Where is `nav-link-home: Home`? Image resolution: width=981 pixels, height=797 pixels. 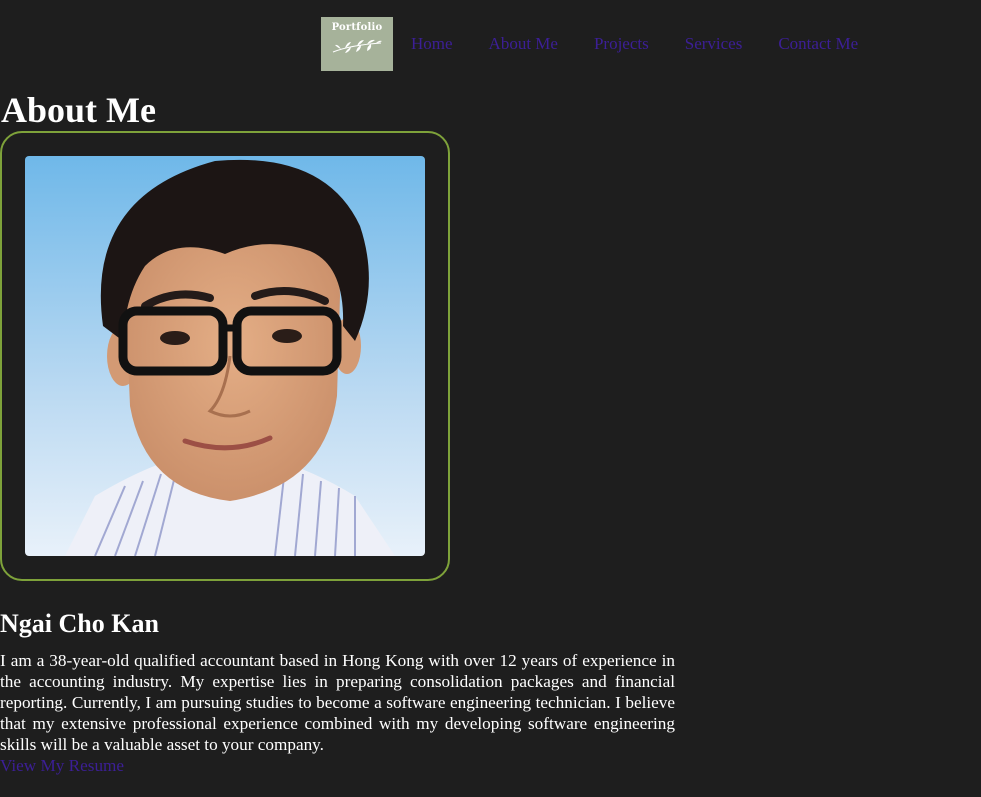
nav-link-home: Home is located at coordinates (432, 44).